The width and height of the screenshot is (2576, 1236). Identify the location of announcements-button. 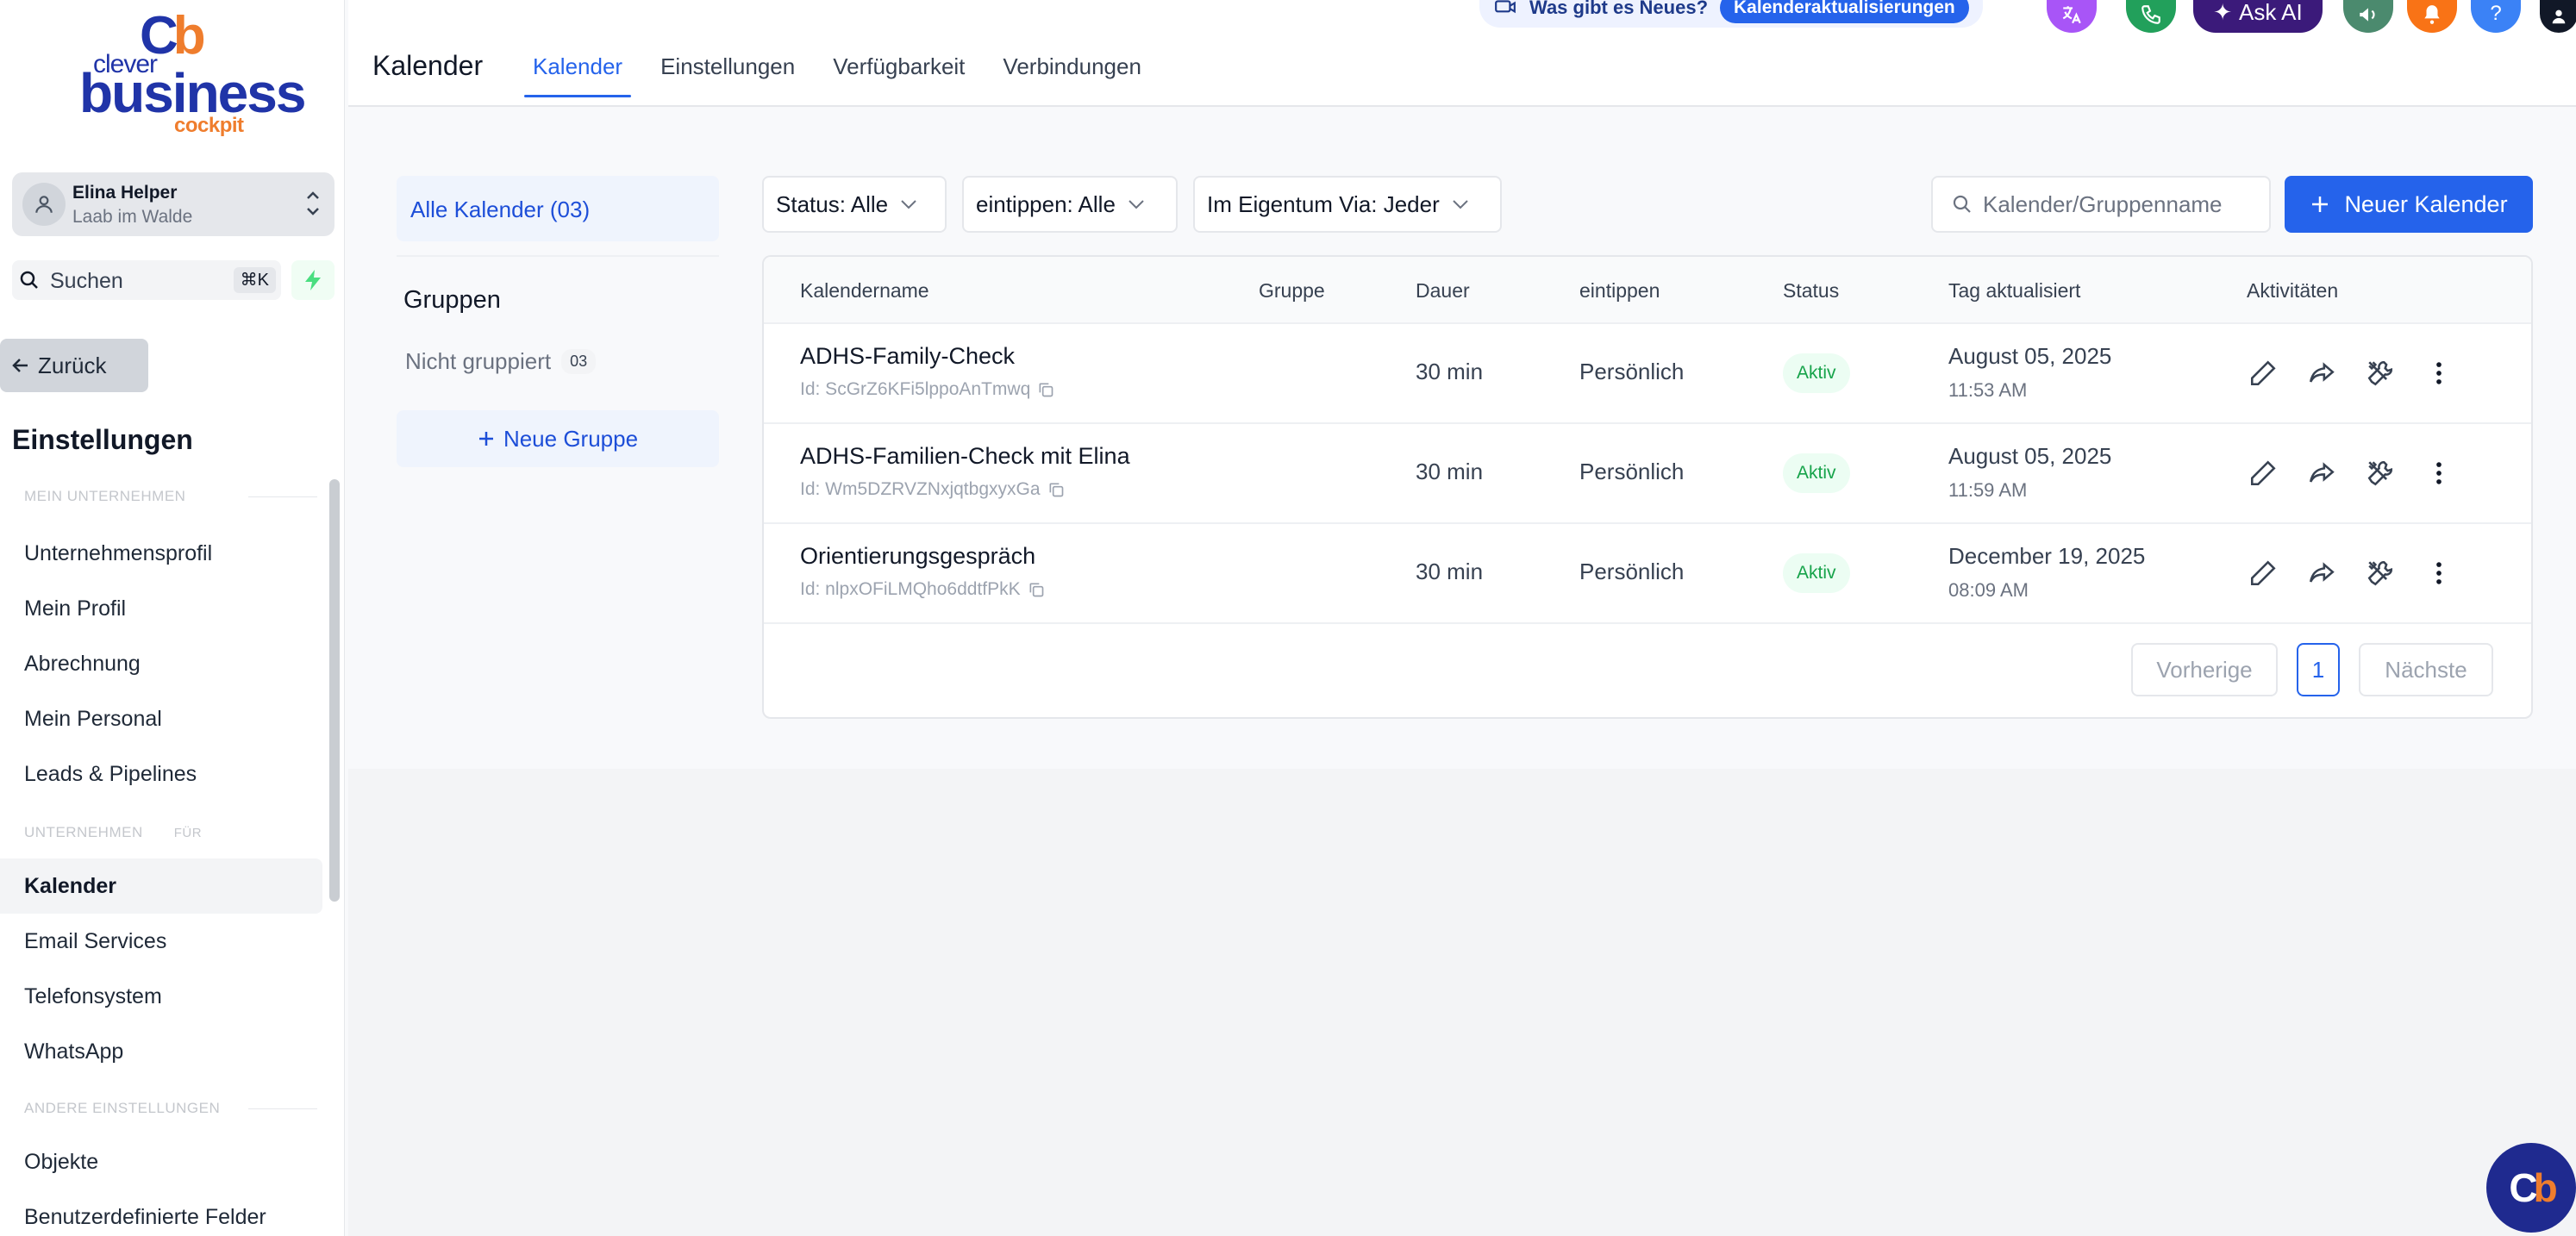
(2368, 16).